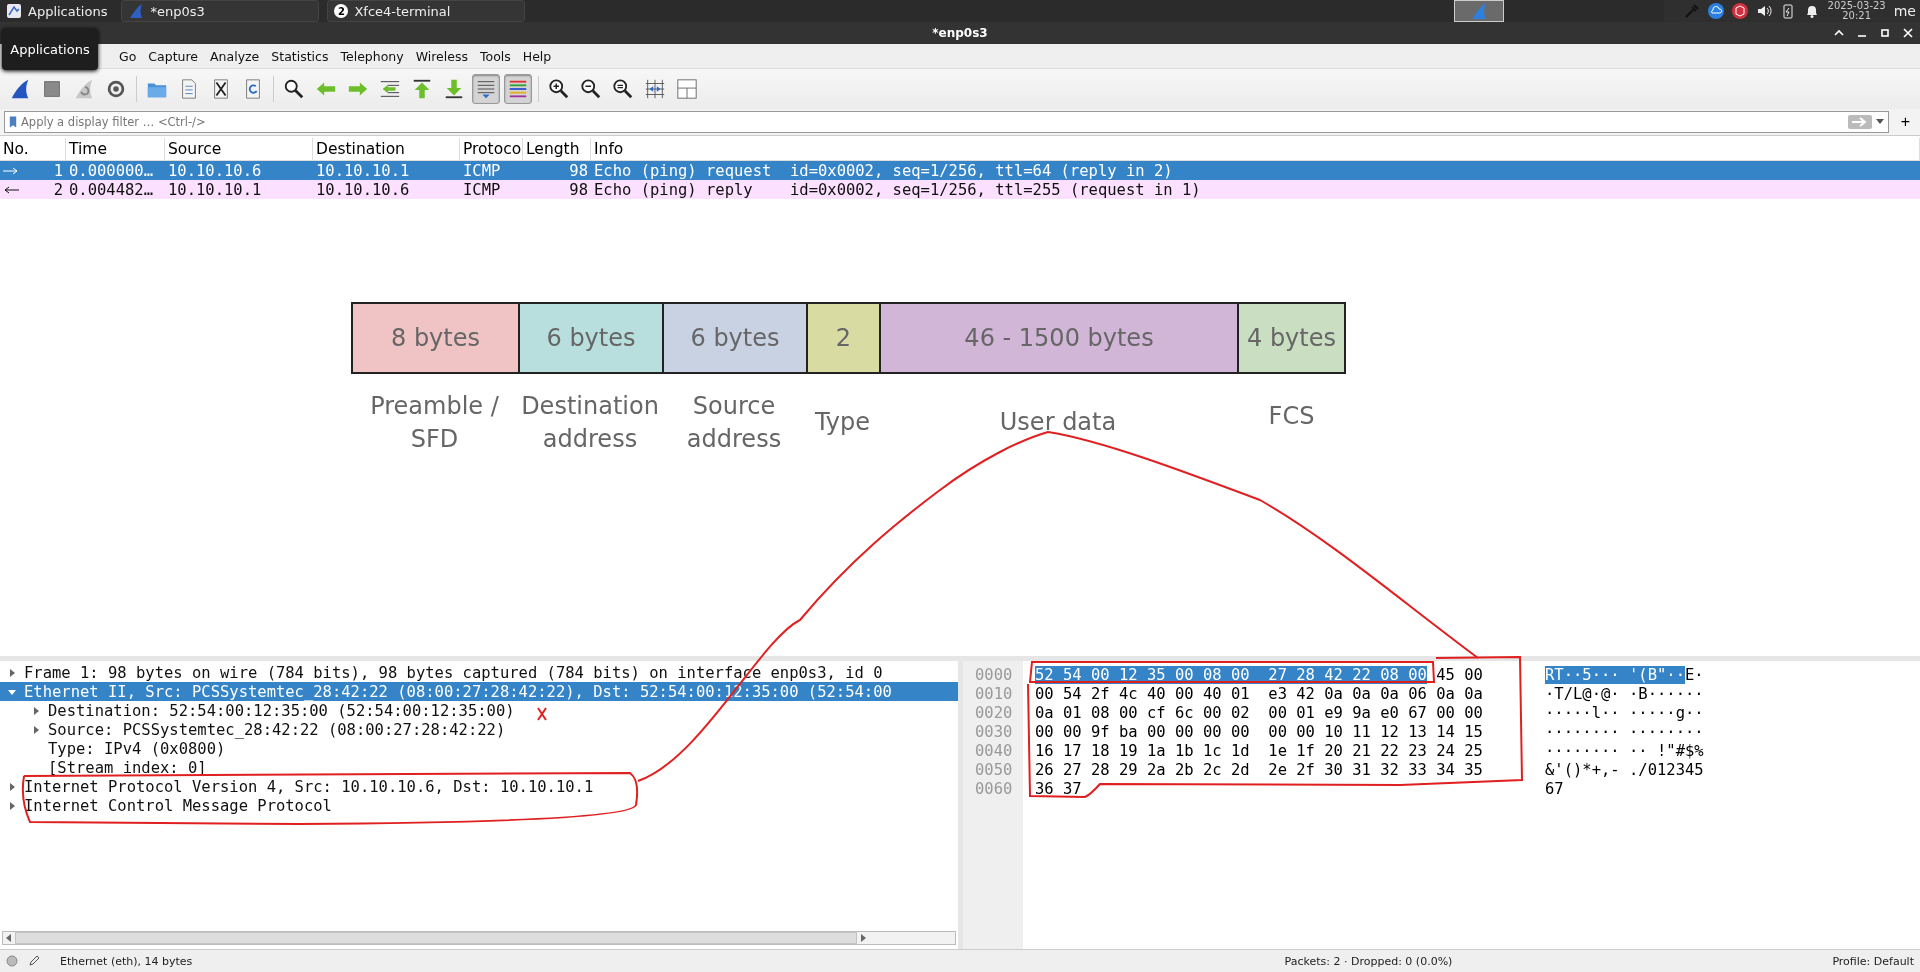 Image resolution: width=1920 pixels, height=972 pixels. I want to click on taskbar-window-button: 2 Xfce4-terminal, so click(426, 11).